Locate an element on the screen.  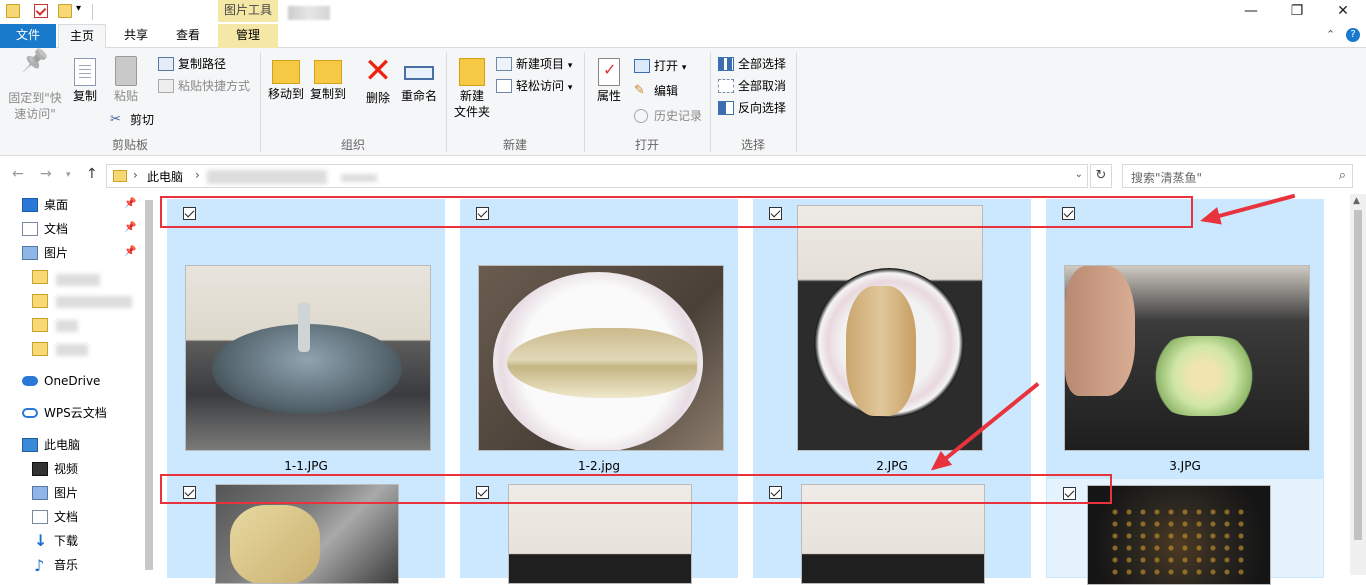
thumbnail-fish-wok is located at coordinates (890, 328).